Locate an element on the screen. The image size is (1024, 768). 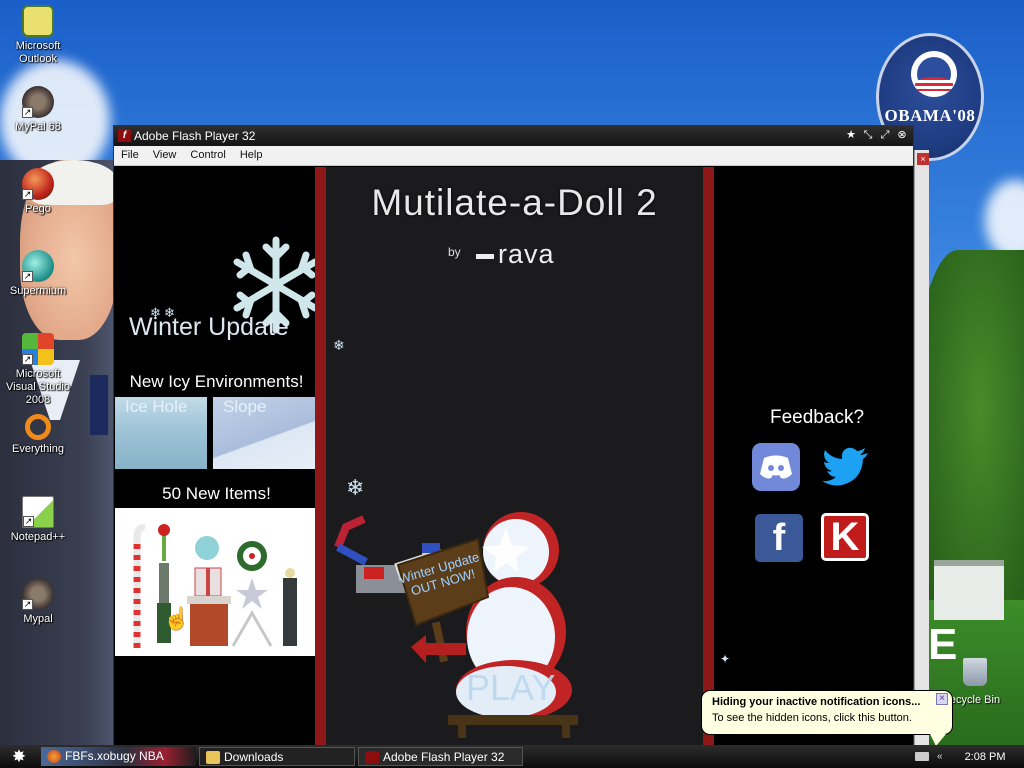
recycle-bin-icon is located at coordinates (975, 672).